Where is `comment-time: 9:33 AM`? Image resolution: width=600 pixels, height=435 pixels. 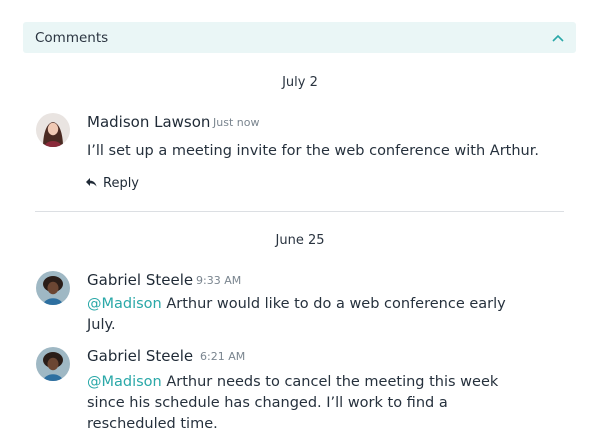 comment-time: 9:33 AM is located at coordinates (219, 280).